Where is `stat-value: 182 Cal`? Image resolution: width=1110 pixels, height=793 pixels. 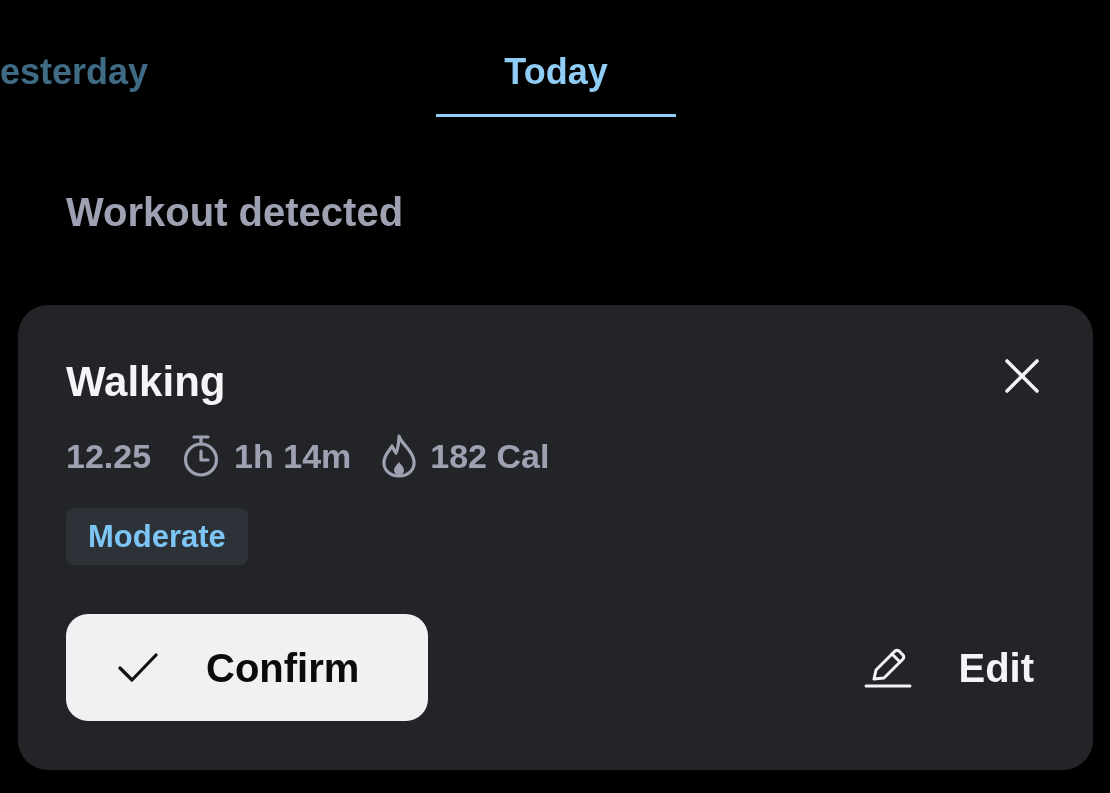 stat-value: 182 Cal is located at coordinates (490, 456).